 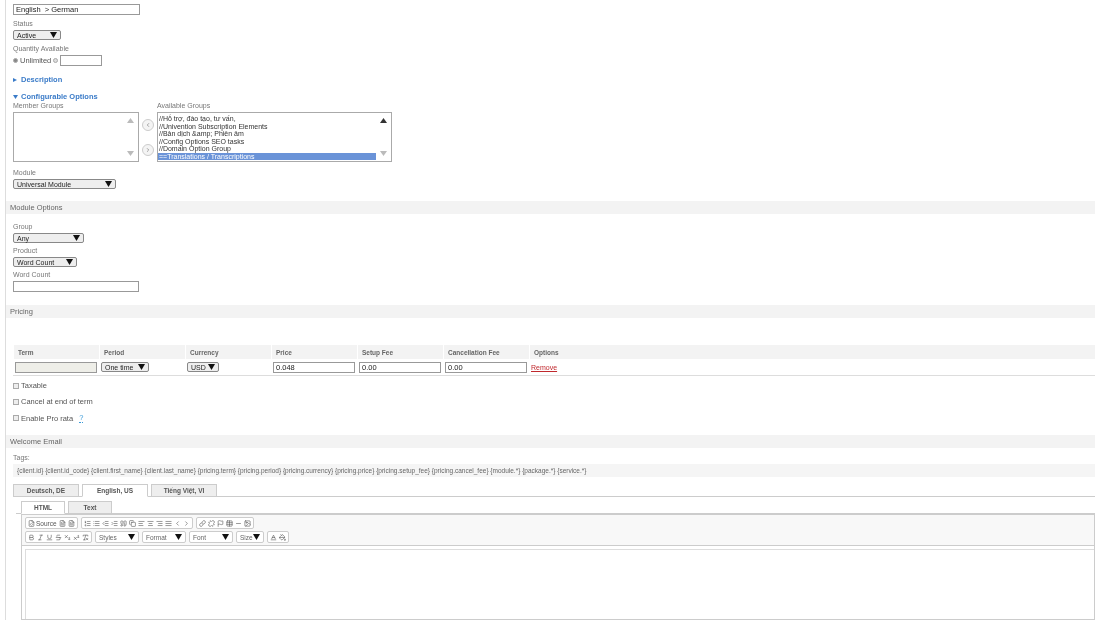 I want to click on numbered-list-icon, so click(x=87, y=523).